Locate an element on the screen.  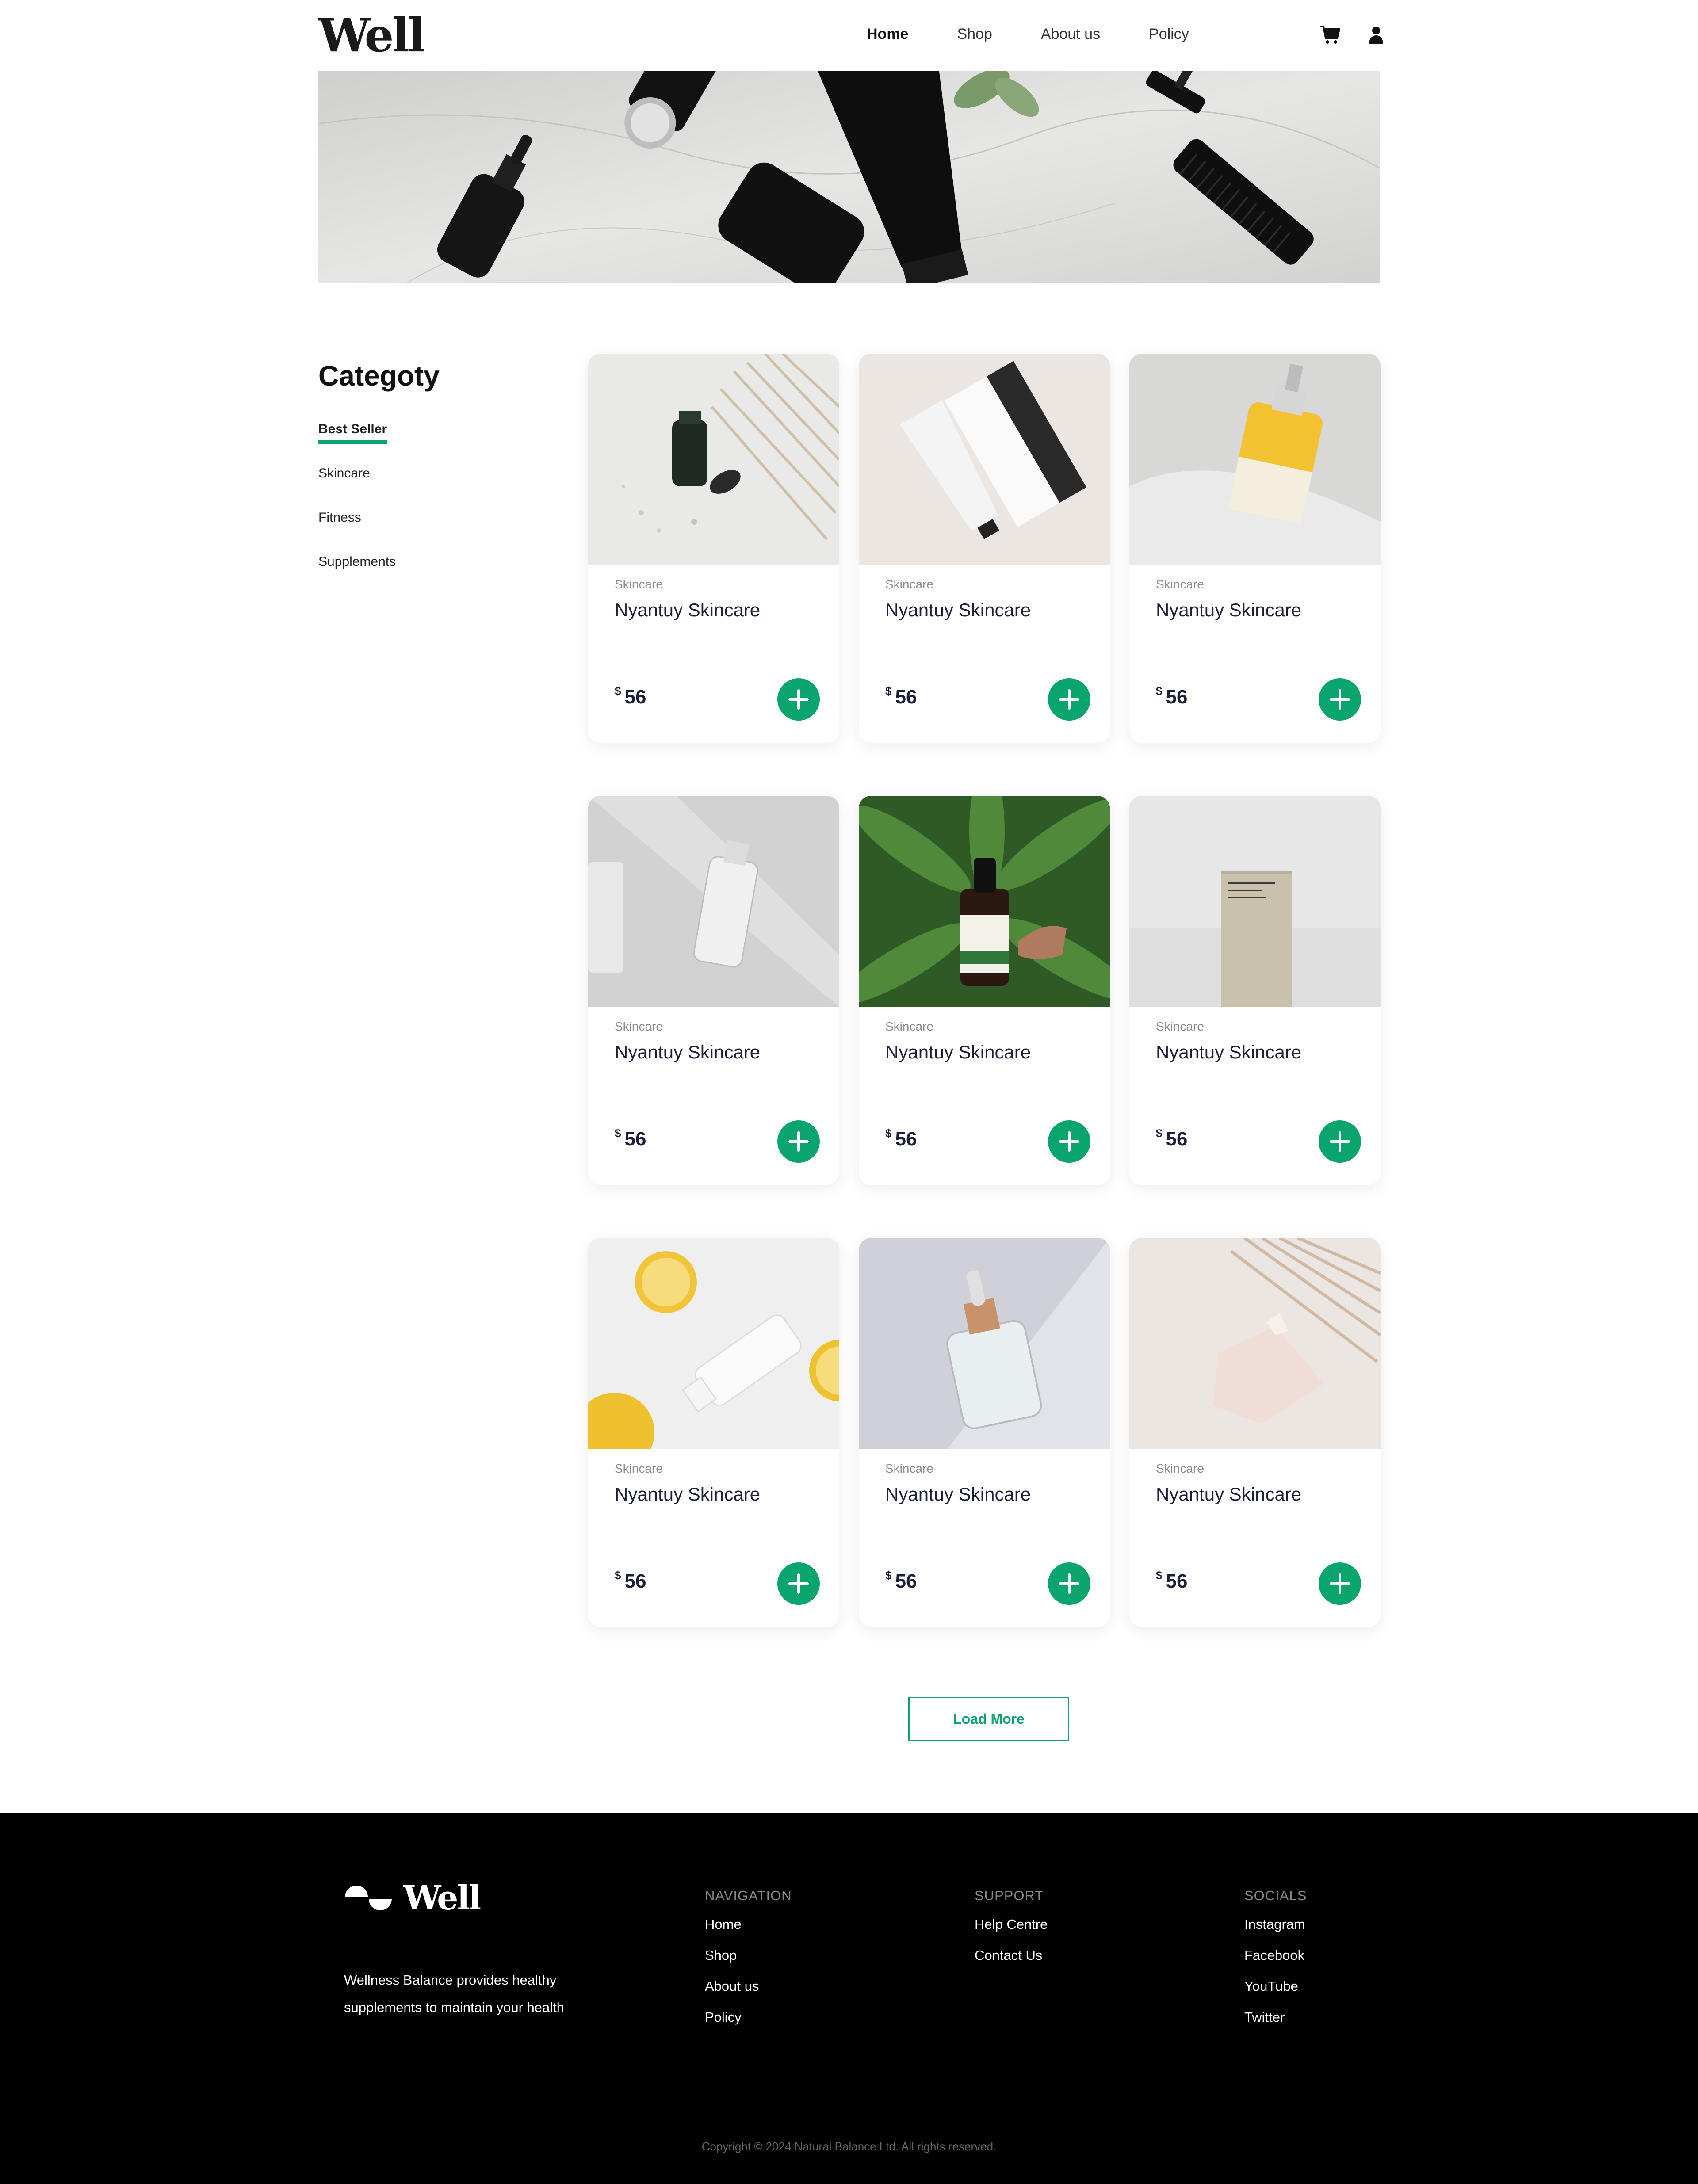
nav-policy: Policy is located at coordinates (1169, 34).